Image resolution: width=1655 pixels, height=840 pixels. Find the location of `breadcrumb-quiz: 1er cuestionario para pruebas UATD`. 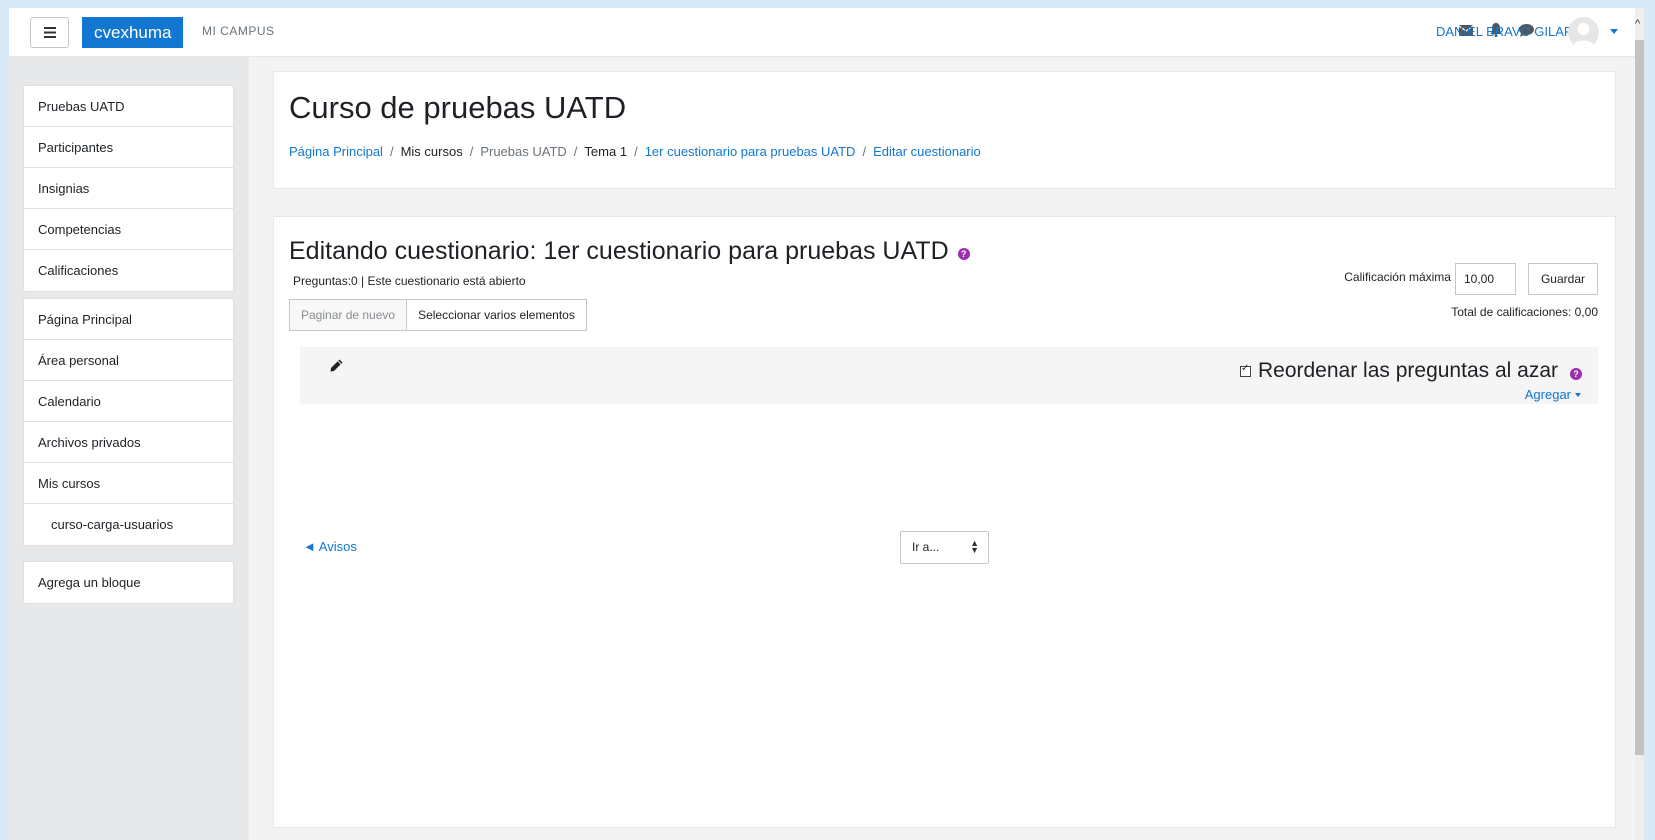

breadcrumb-quiz: 1er cuestionario para pruebas UATD is located at coordinates (750, 151).